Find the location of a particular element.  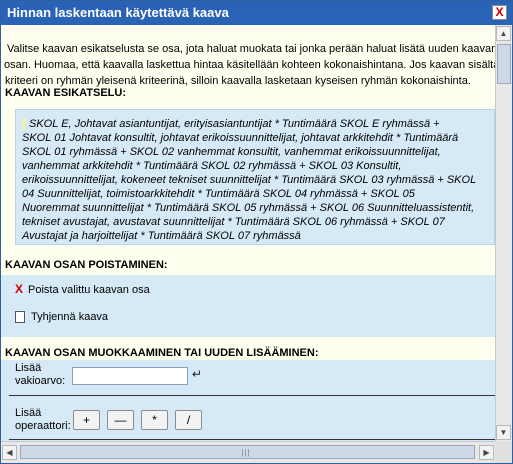

constant-label: Lisää vakioarvo: is located at coordinates (40, 375).